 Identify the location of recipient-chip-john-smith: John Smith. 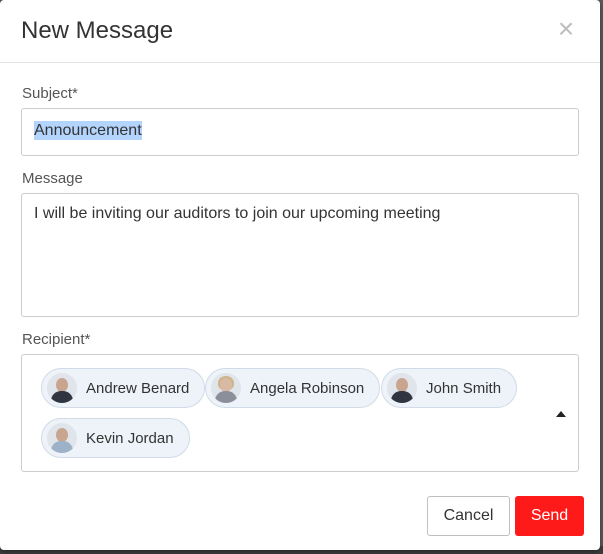
(449, 388).